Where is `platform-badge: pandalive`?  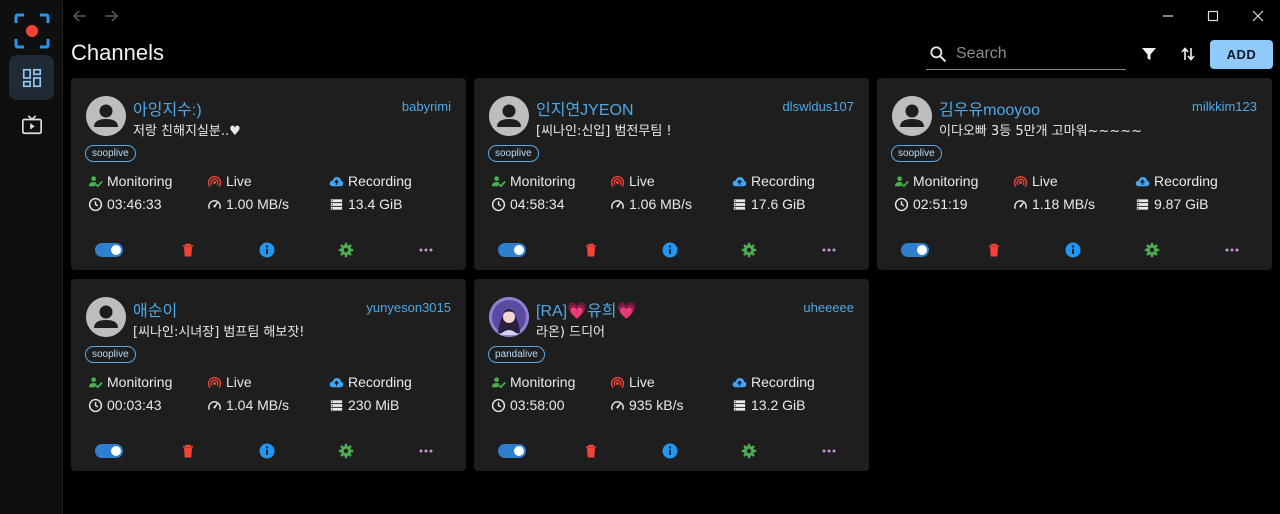
platform-badge: pandalive is located at coordinates (516, 354).